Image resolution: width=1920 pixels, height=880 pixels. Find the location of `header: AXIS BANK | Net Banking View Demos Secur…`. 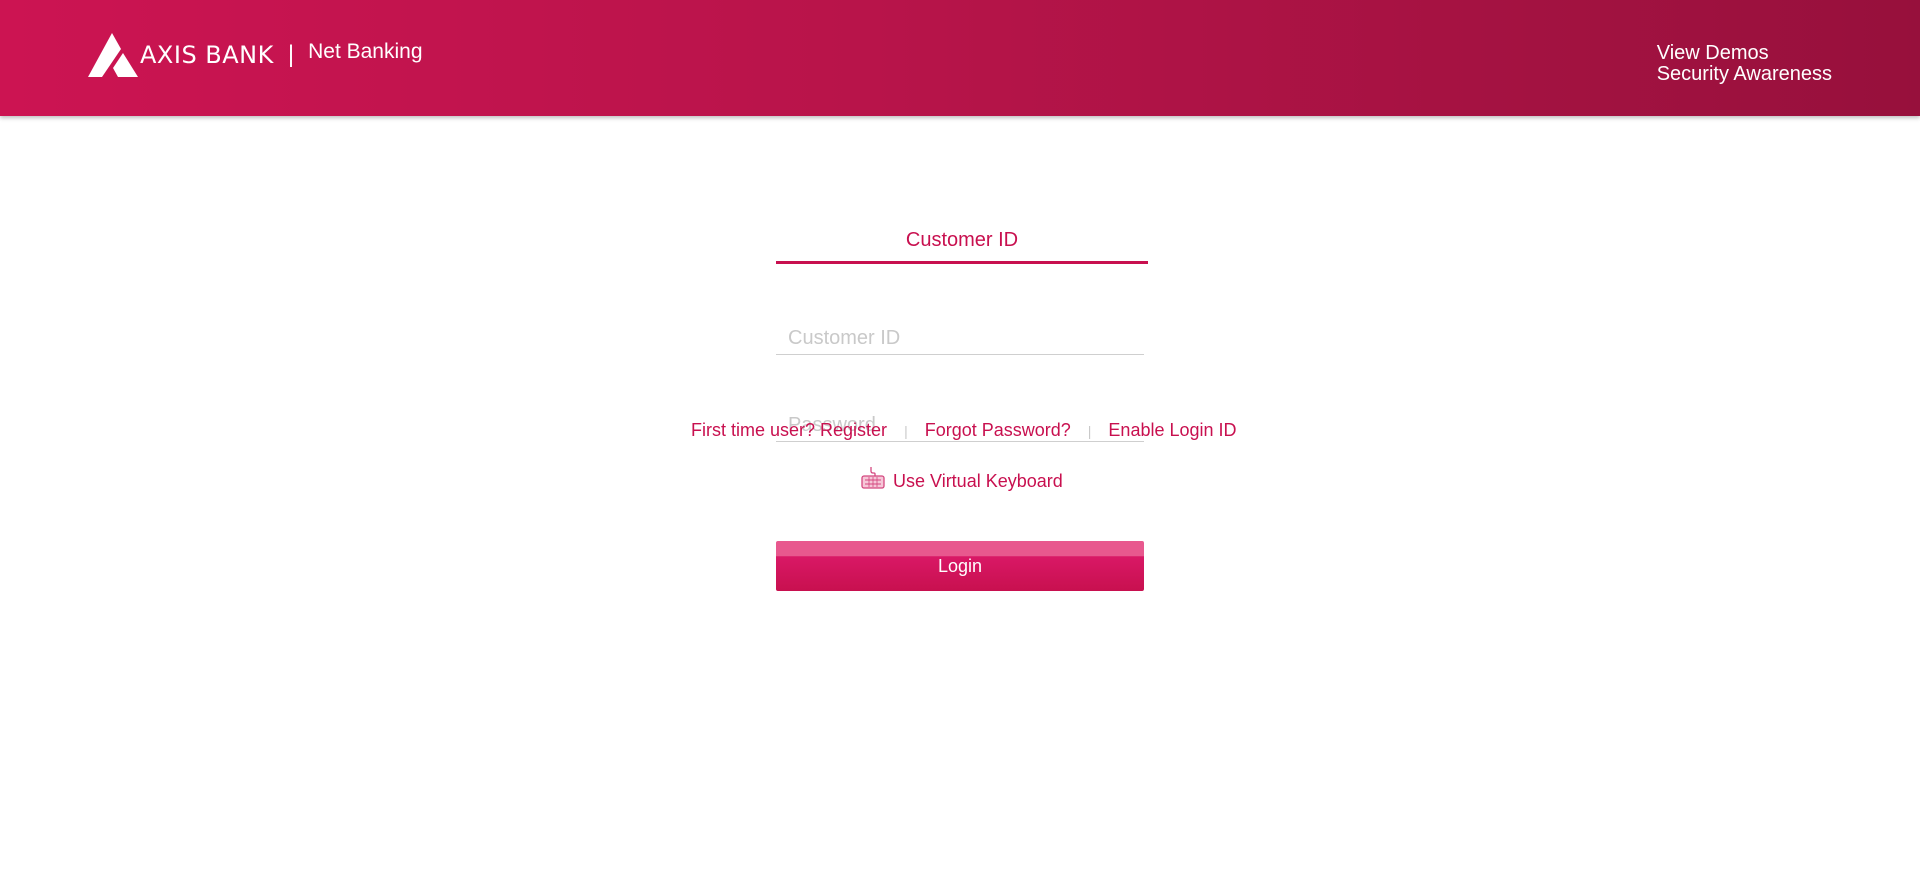

header: AXIS BANK | Net Banking View Demos Secur… is located at coordinates (960, 58).